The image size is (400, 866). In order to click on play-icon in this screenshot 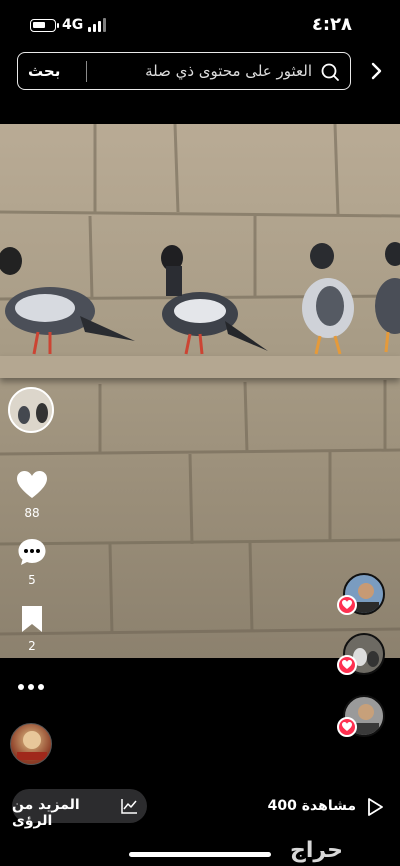, I will do `click(375, 807)`.